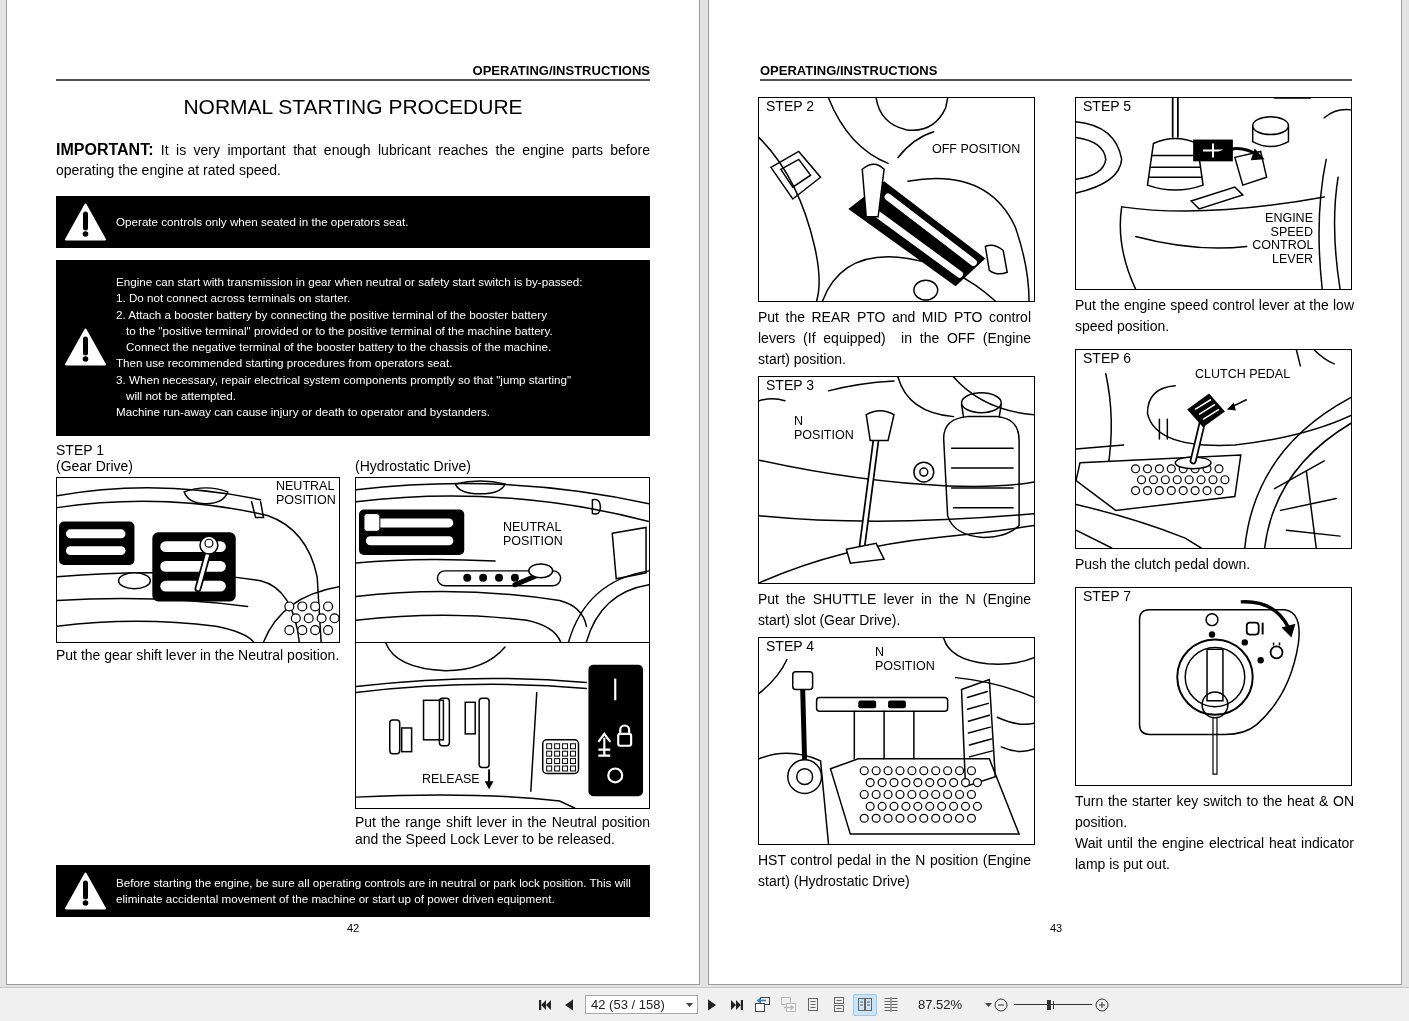 The height and width of the screenshot is (1021, 1409). What do you see at coordinates (1107, 358) in the screenshot?
I see `step-label: STEP 6` at bounding box center [1107, 358].